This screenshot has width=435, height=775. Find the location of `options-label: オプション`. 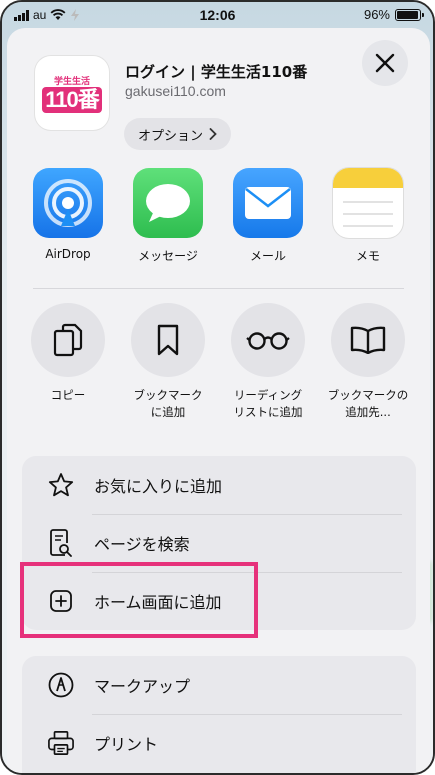

options-label: オプション is located at coordinates (171, 136).